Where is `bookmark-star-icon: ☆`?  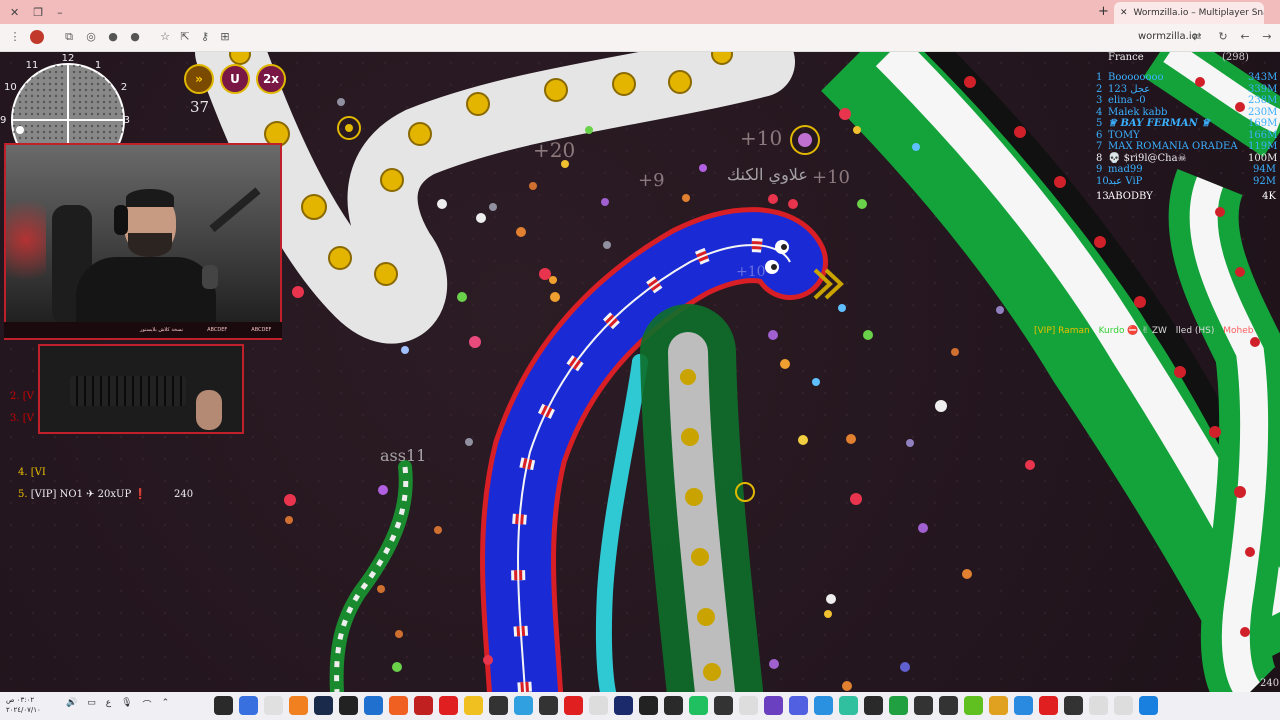
bookmark-star-icon: ☆ is located at coordinates (165, 37).